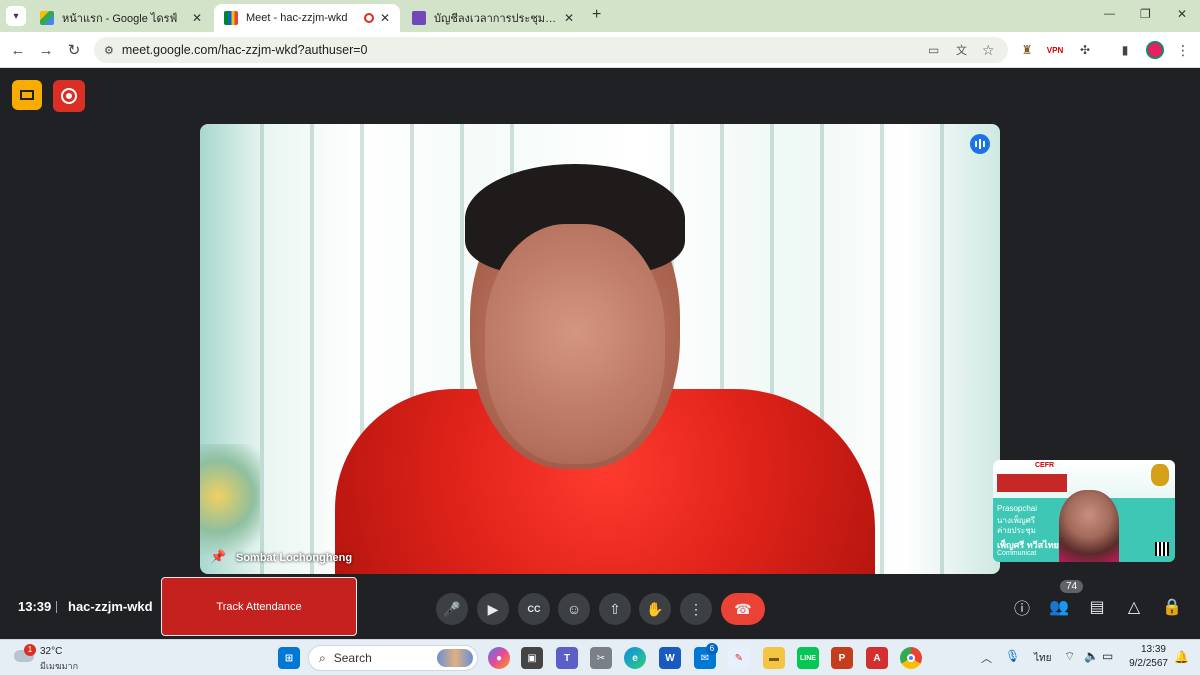 The height and width of the screenshot is (675, 1200). I want to click on host-controls-button: 🔒, so click(1172, 607).